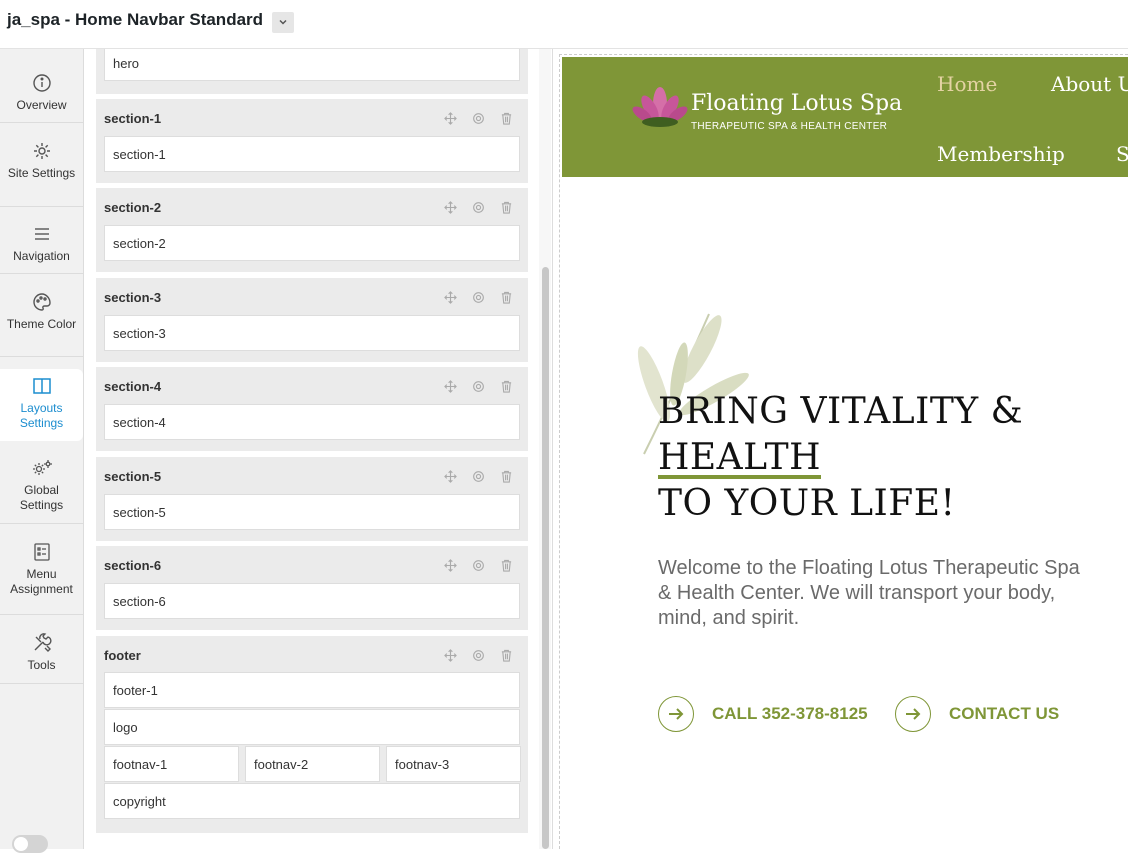 This screenshot has height=853, width=1128. What do you see at coordinates (133, 118) in the screenshot?
I see `block-title: section-1` at bounding box center [133, 118].